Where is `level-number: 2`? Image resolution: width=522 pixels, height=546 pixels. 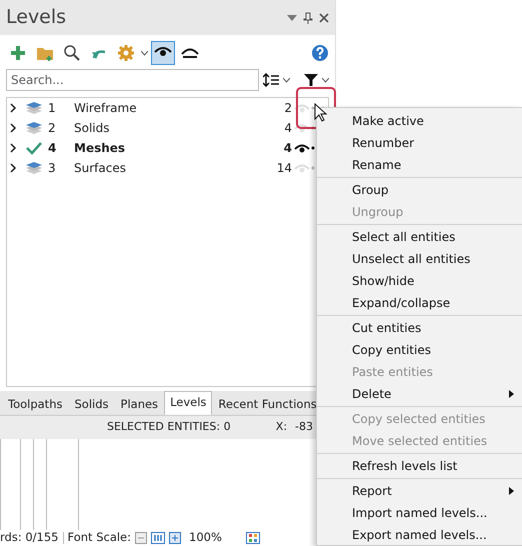 level-number: 2 is located at coordinates (52, 128).